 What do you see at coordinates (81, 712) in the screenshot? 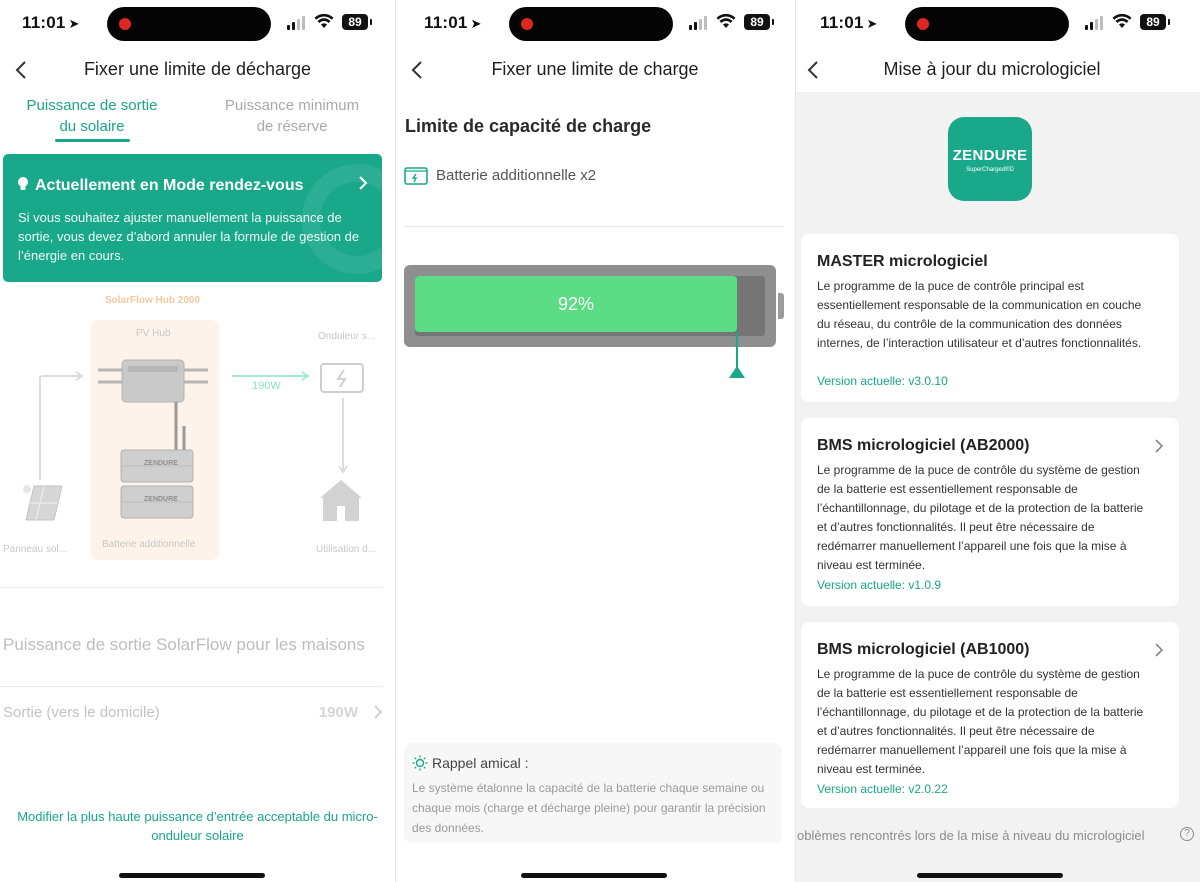
I see `output-row-label: Sortie (vers le domicile)` at bounding box center [81, 712].